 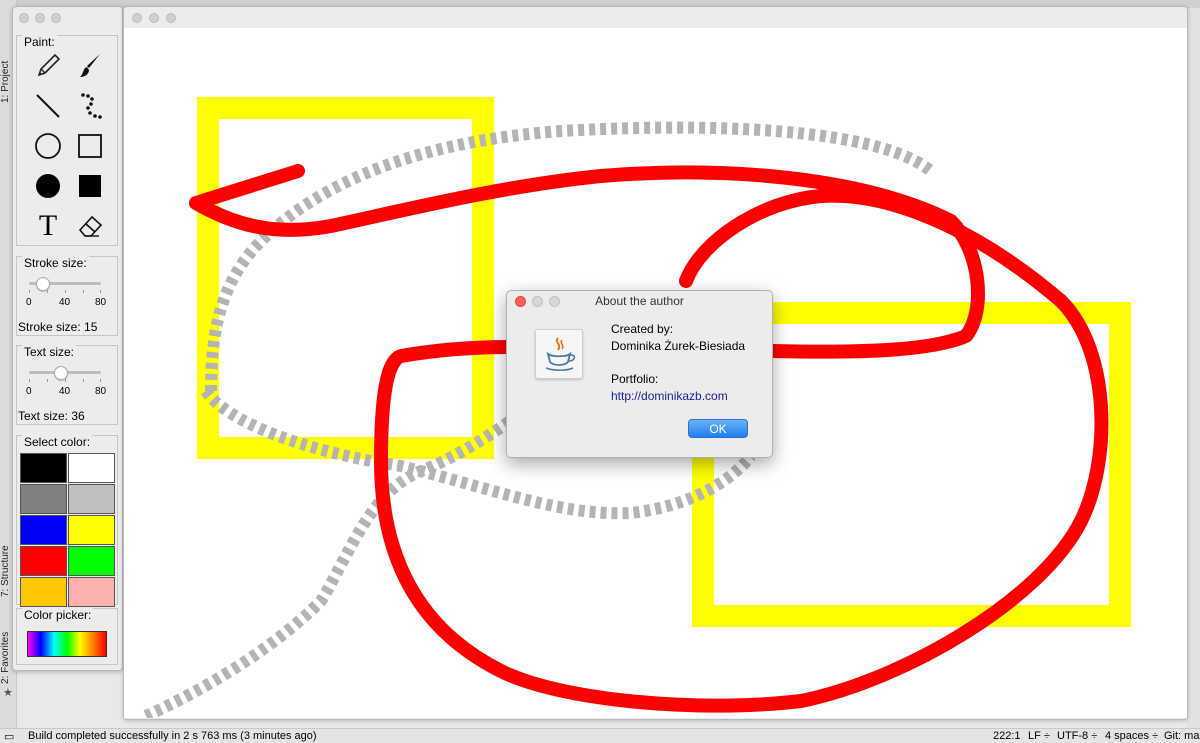 I want to click on circle-outline-icon, so click(x=48, y=146).